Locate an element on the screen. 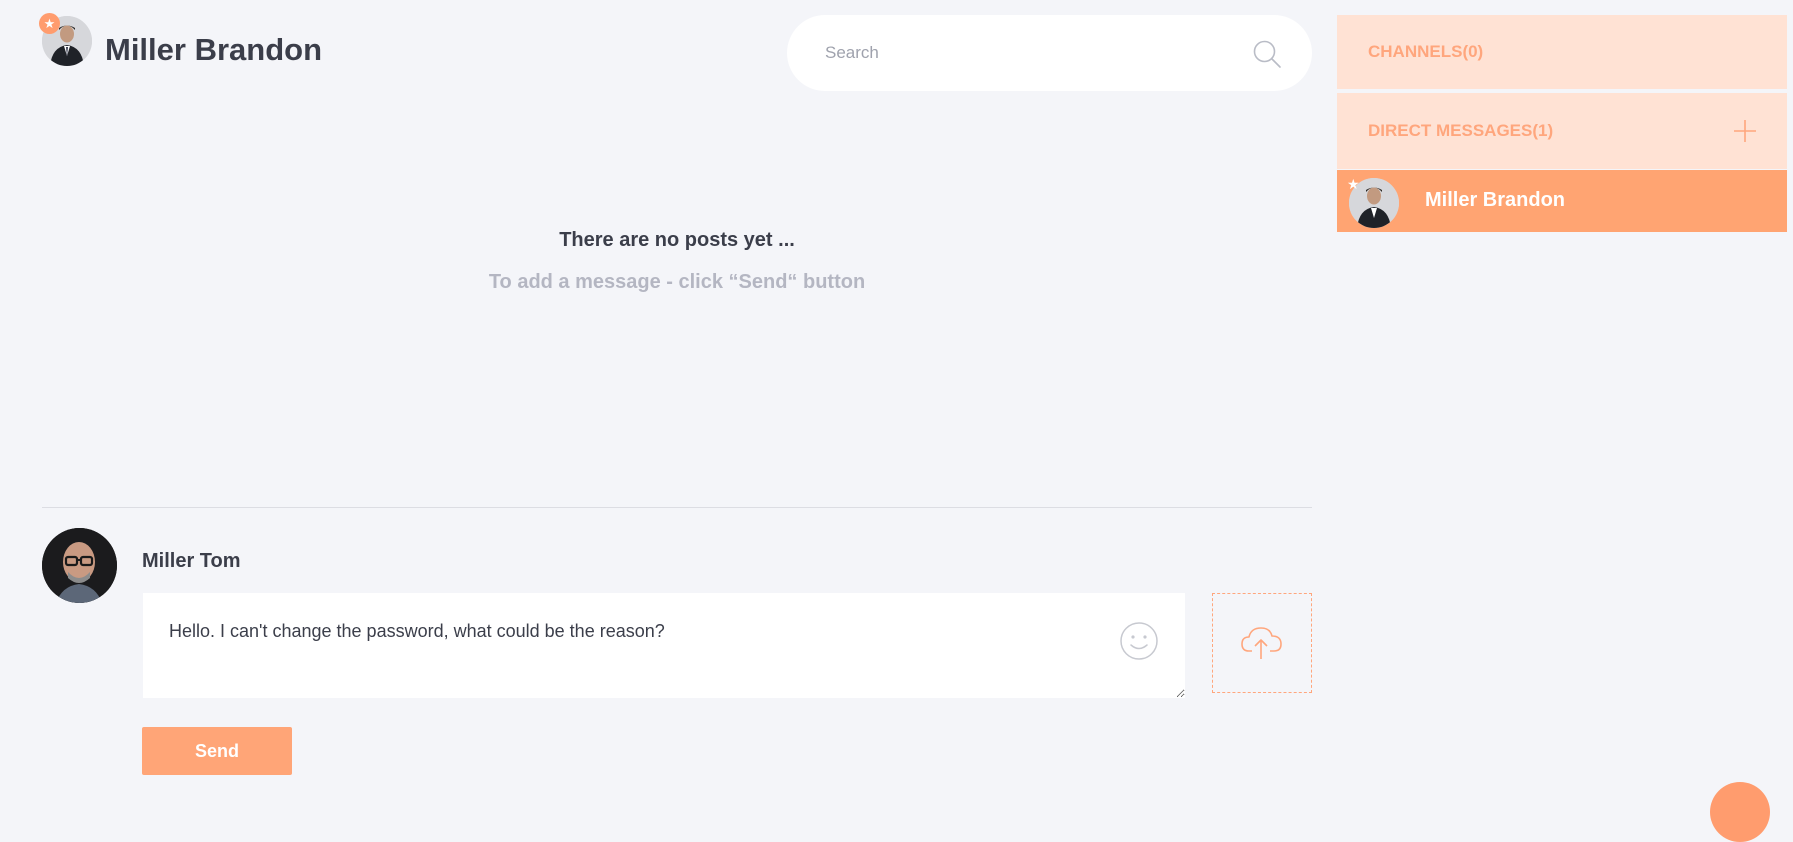 Image resolution: width=1793 pixels, height=842 pixels. dm-item-miller-brandon: ★ Miller Brandon is located at coordinates (1562, 201).